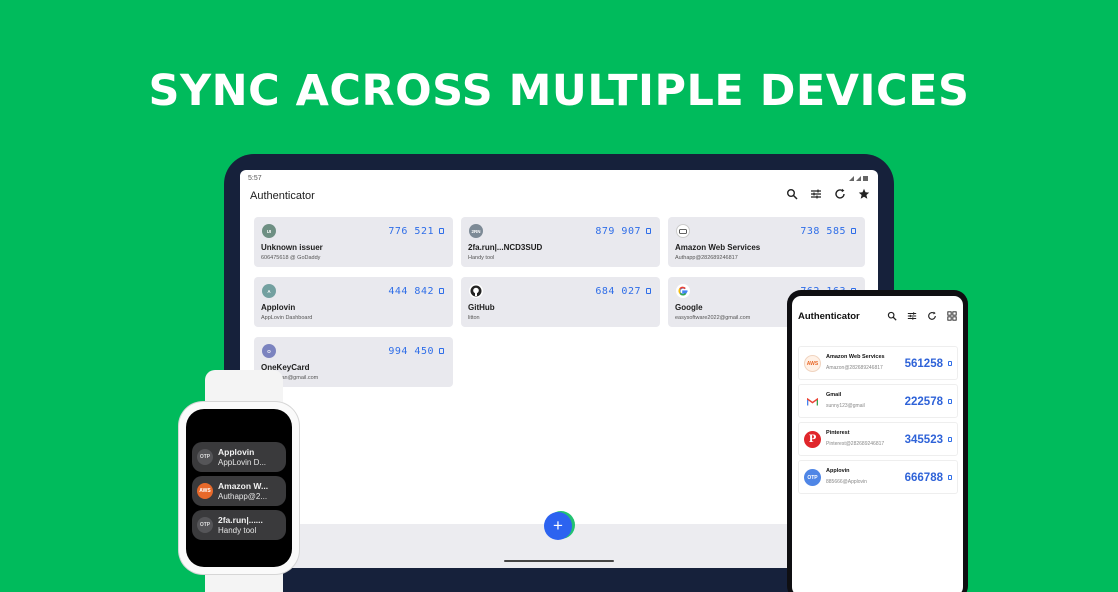 The image size is (1118, 592). Describe the element at coordinates (269, 351) in the screenshot. I see `account-avatar: O` at that location.